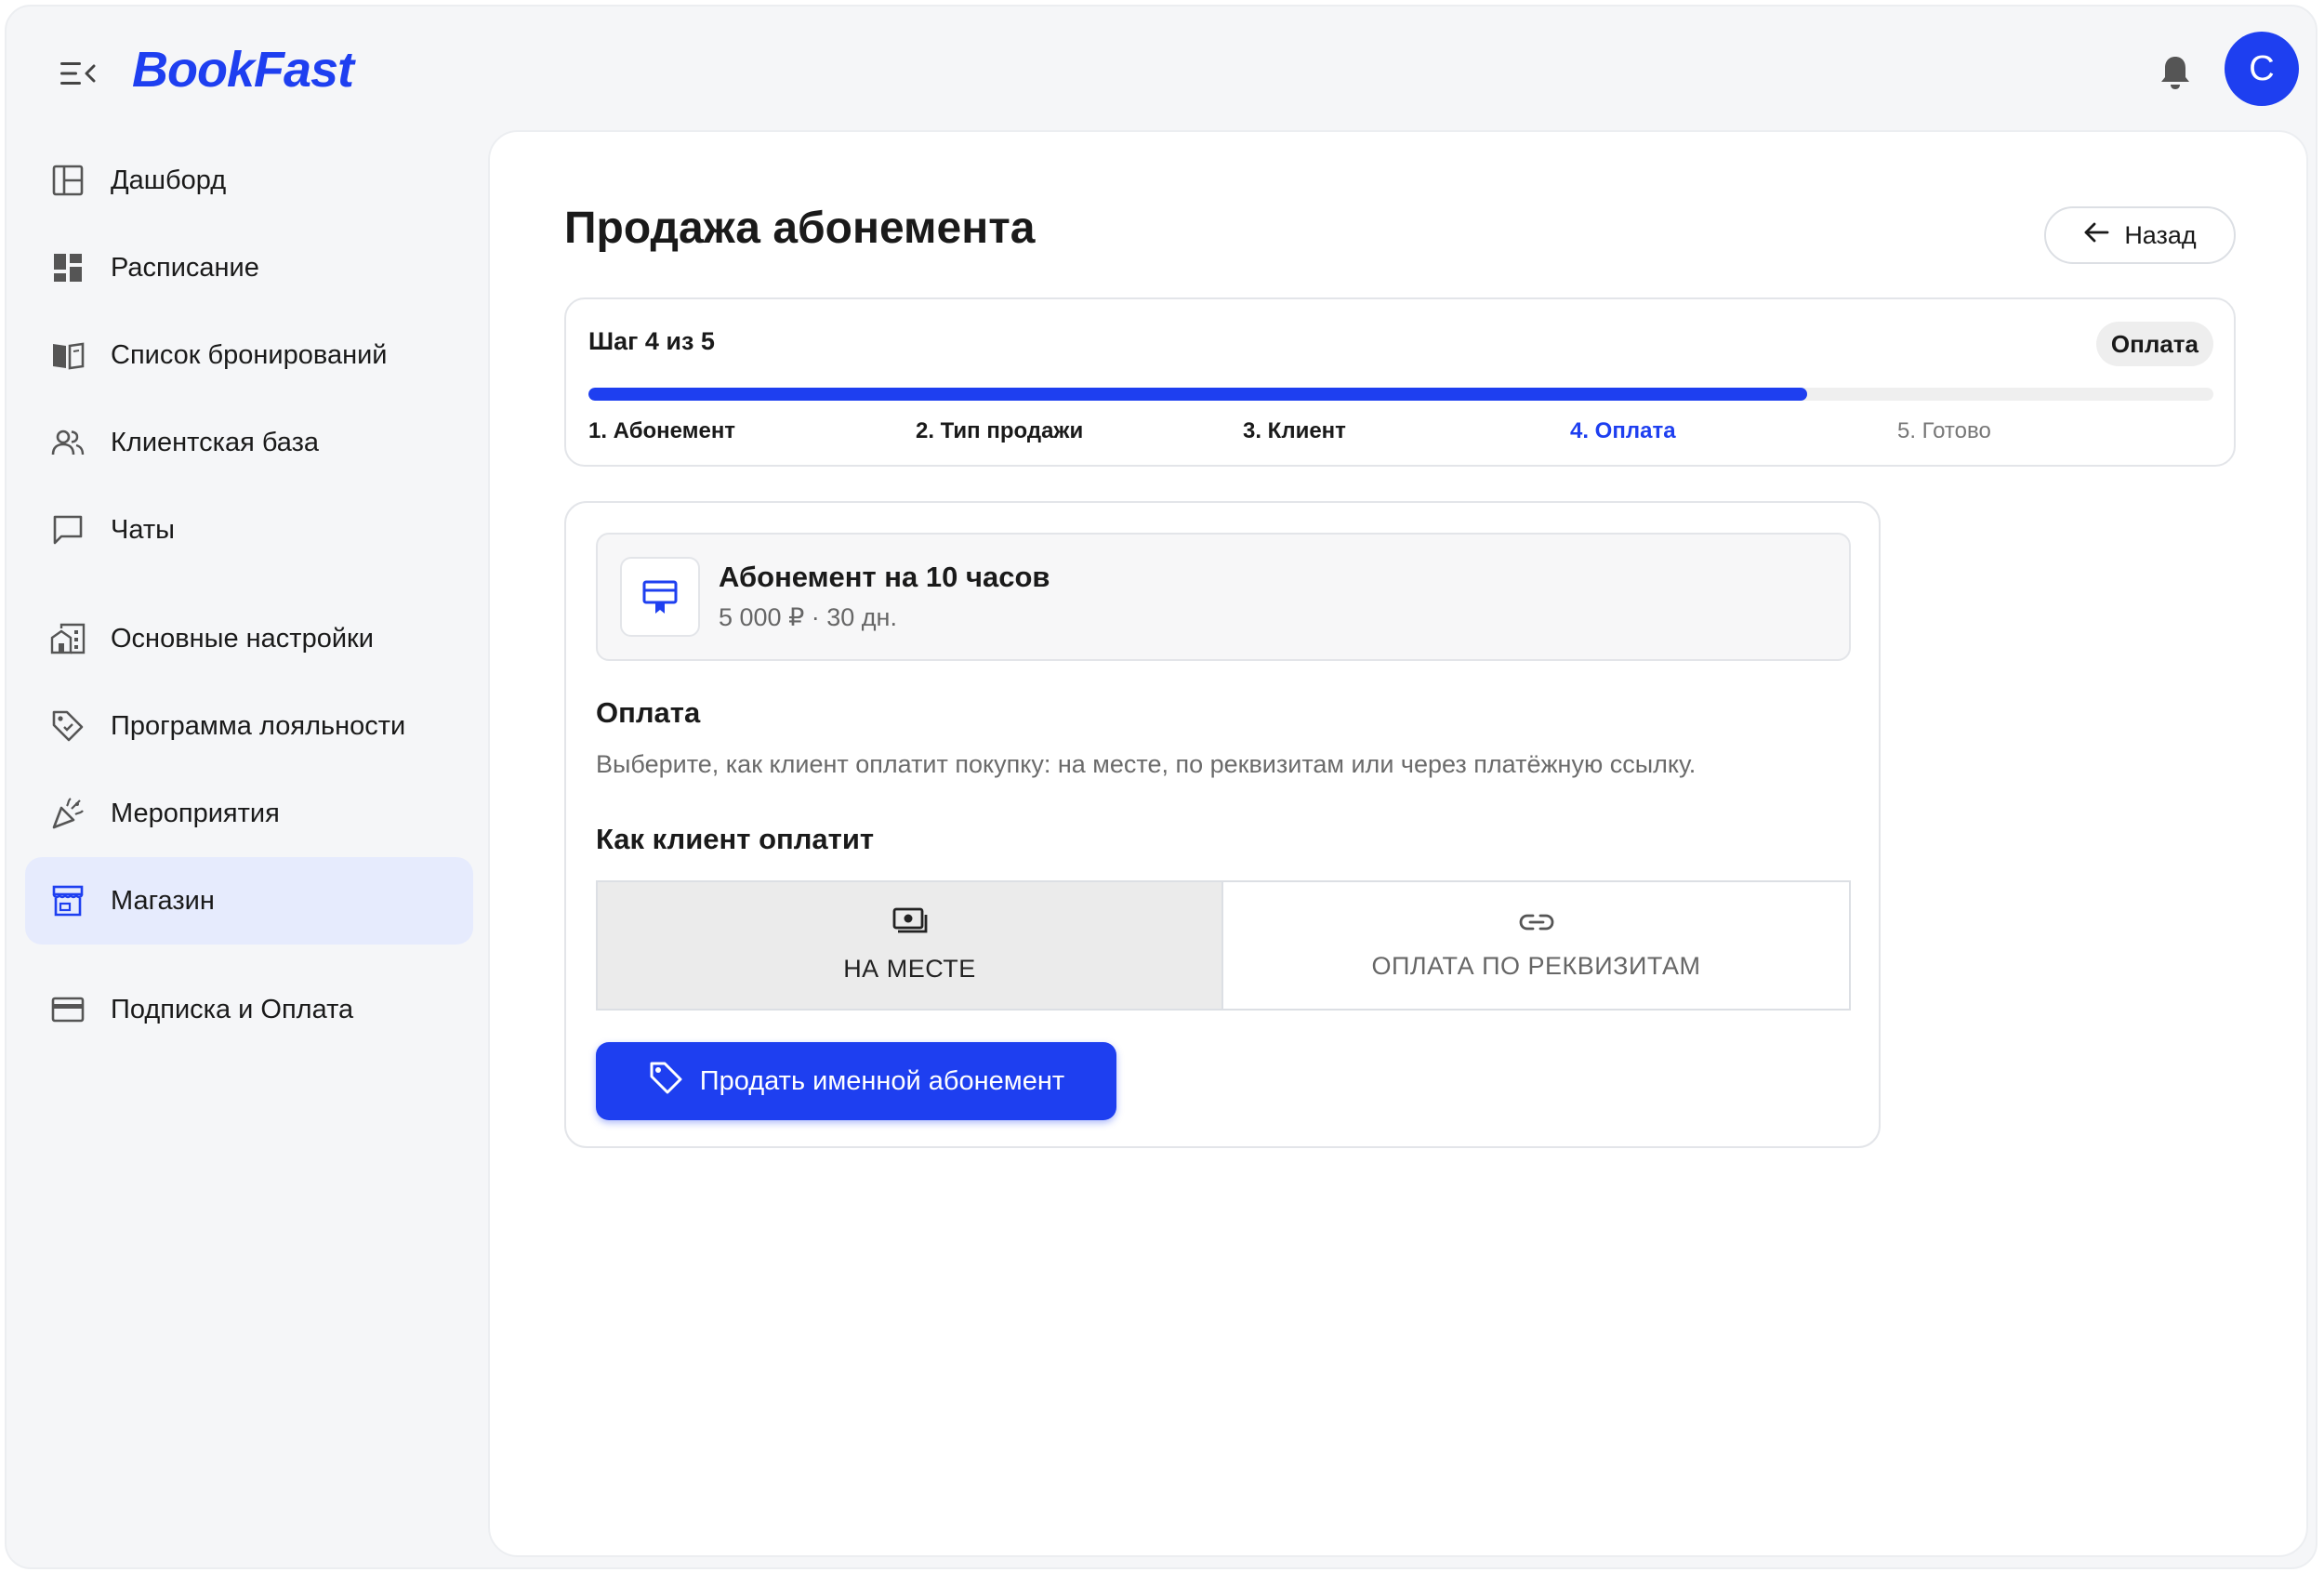  What do you see at coordinates (195, 813) in the screenshot?
I see `sidebar-item-label: Мероприятия` at bounding box center [195, 813].